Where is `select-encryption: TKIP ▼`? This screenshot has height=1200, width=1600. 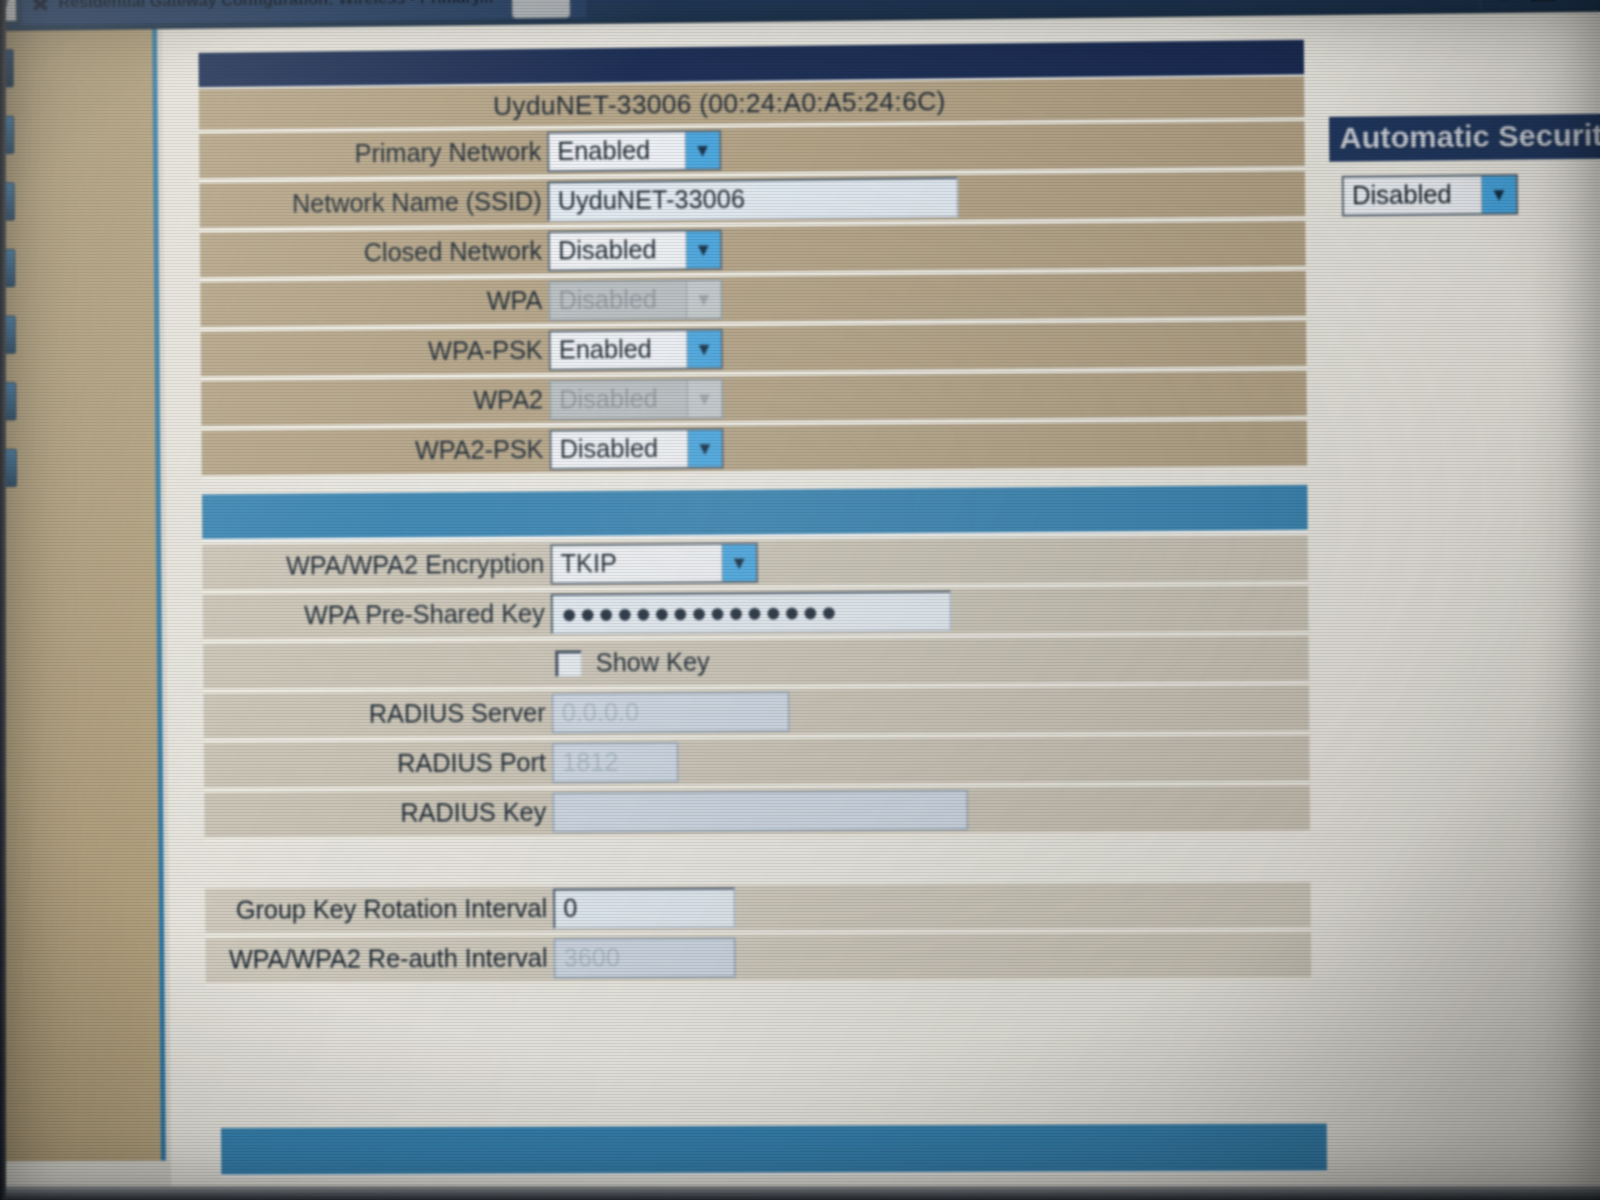
select-encryption: TKIP ▼ is located at coordinates (654, 563).